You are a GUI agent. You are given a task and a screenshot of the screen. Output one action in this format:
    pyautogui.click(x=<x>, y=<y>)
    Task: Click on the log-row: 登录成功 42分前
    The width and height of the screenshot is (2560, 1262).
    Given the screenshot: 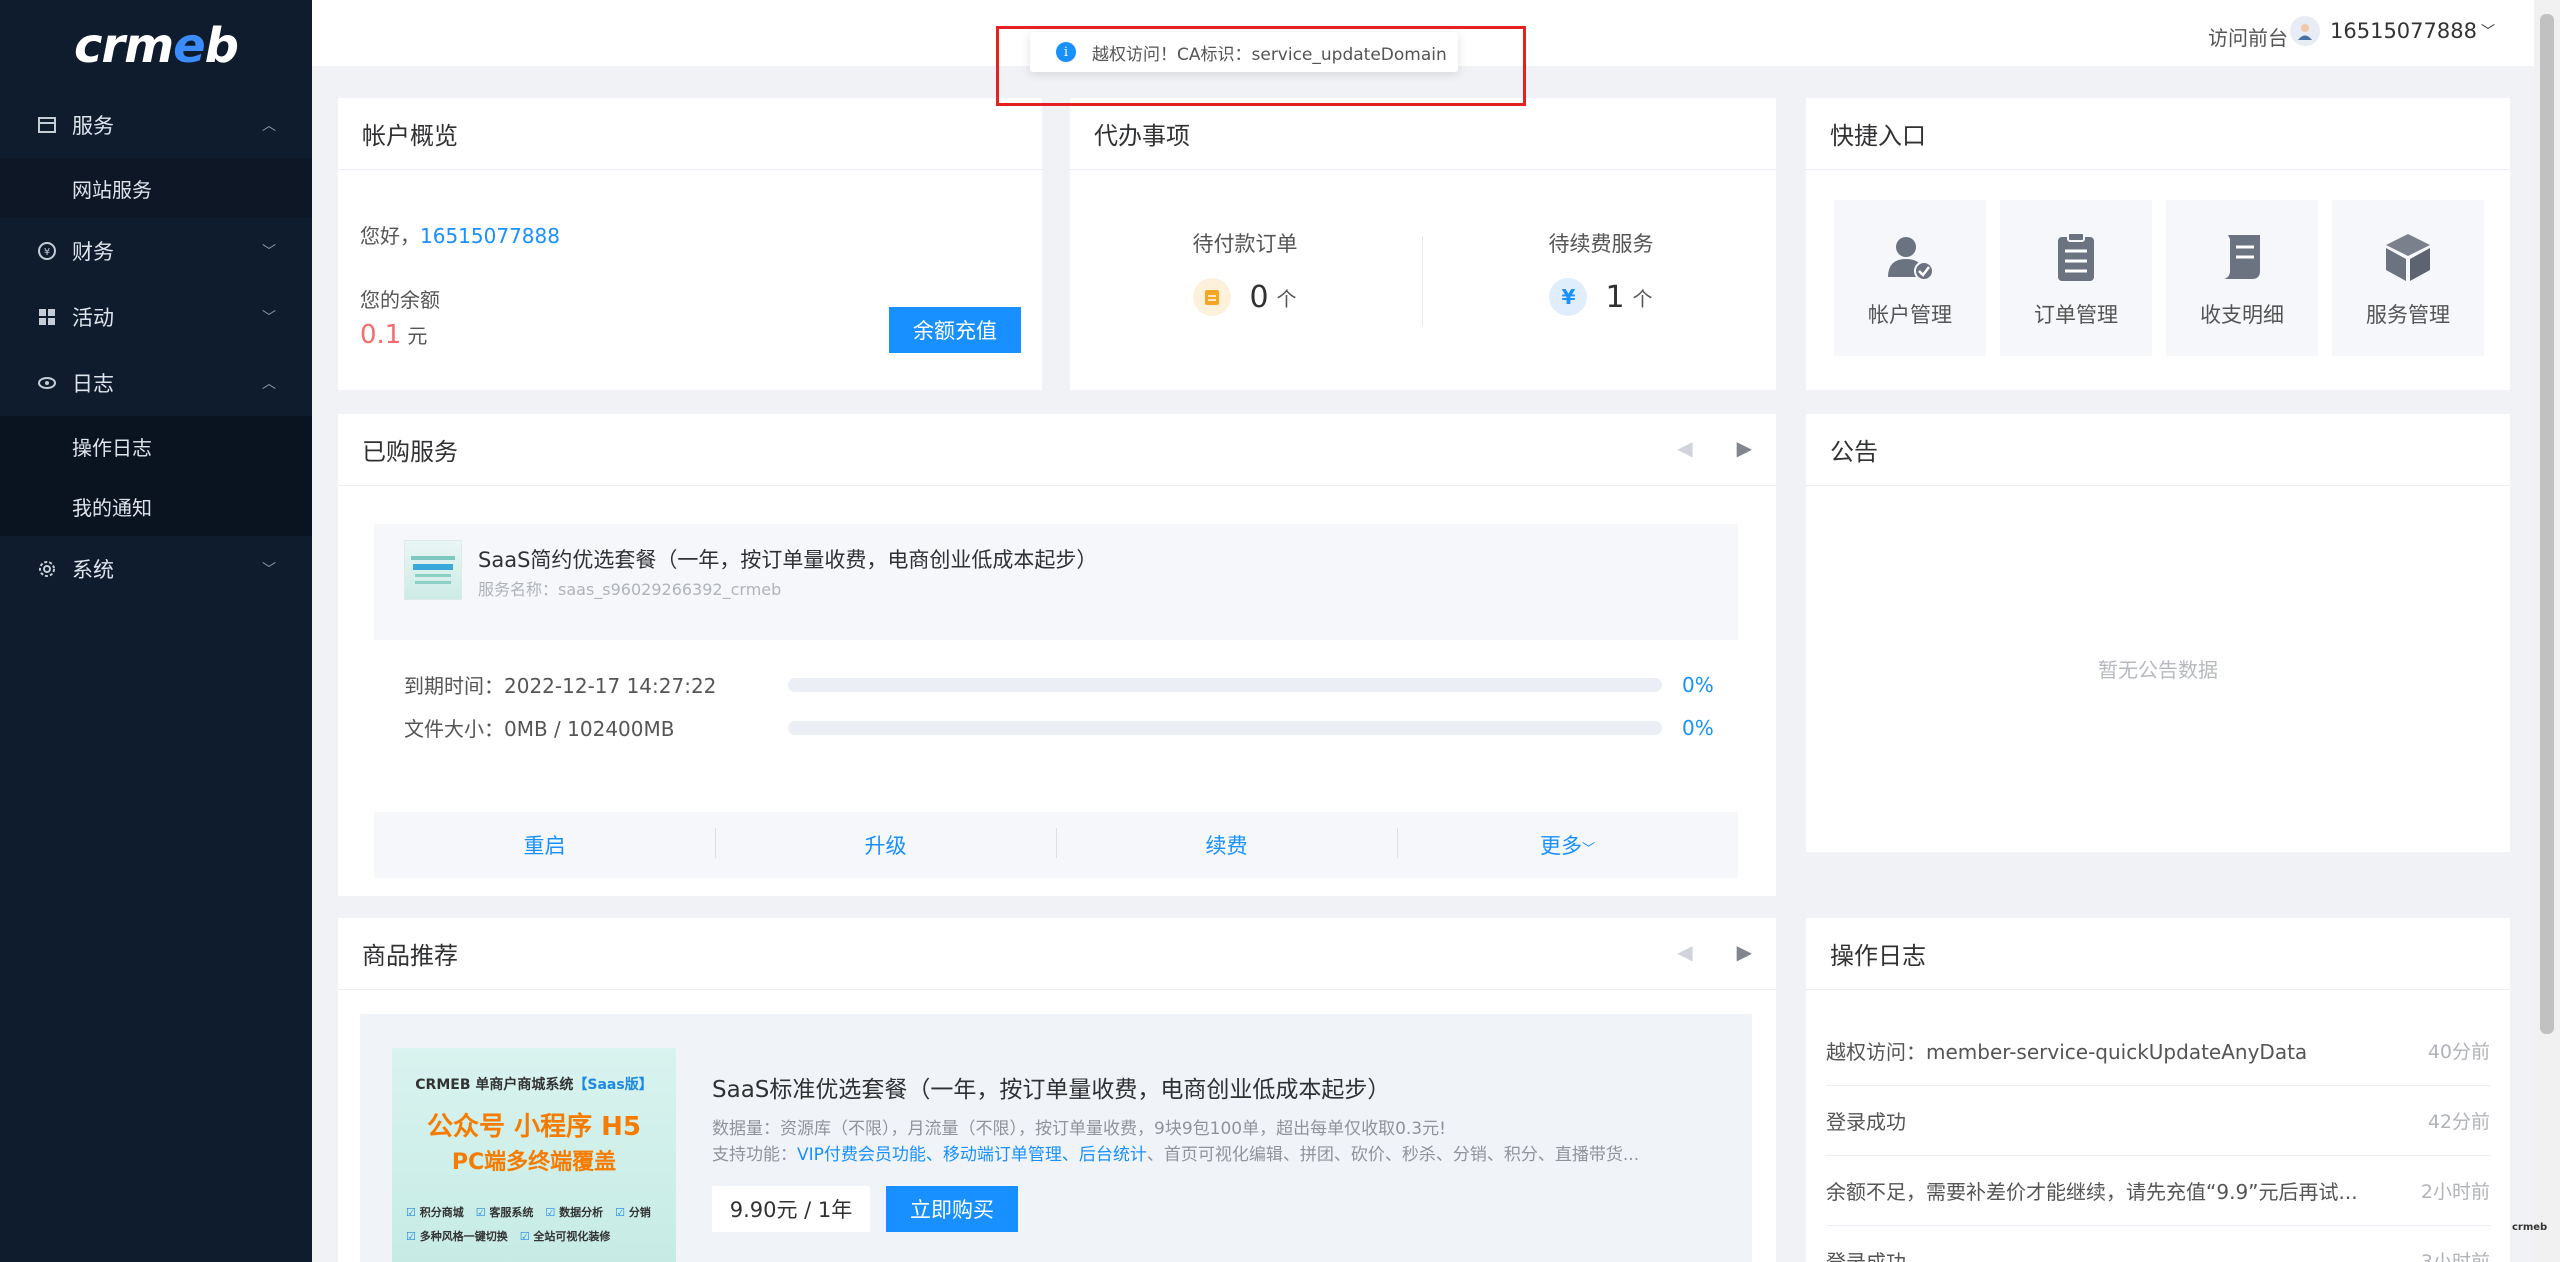 What is the action you would take?
    pyautogui.click(x=2158, y=1121)
    